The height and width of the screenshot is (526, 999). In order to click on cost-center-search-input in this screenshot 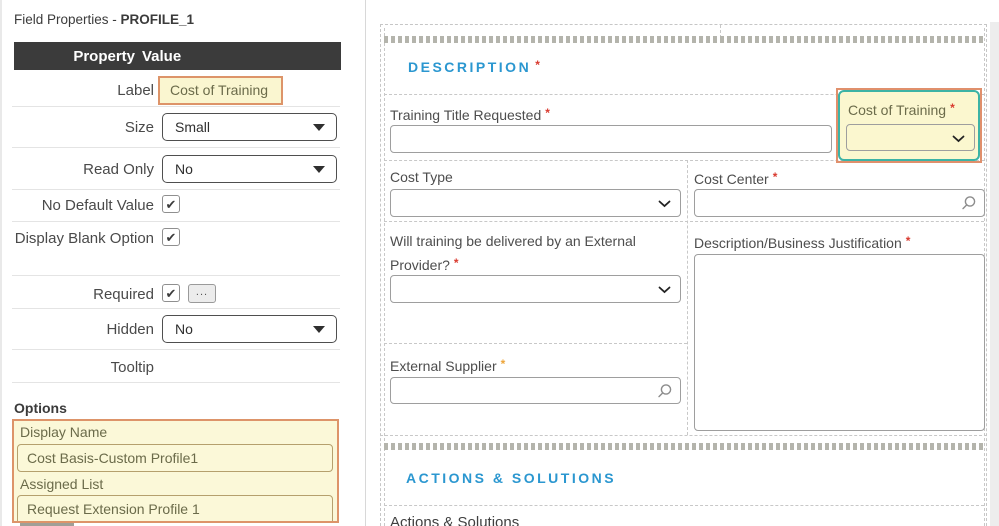, I will do `click(839, 203)`.